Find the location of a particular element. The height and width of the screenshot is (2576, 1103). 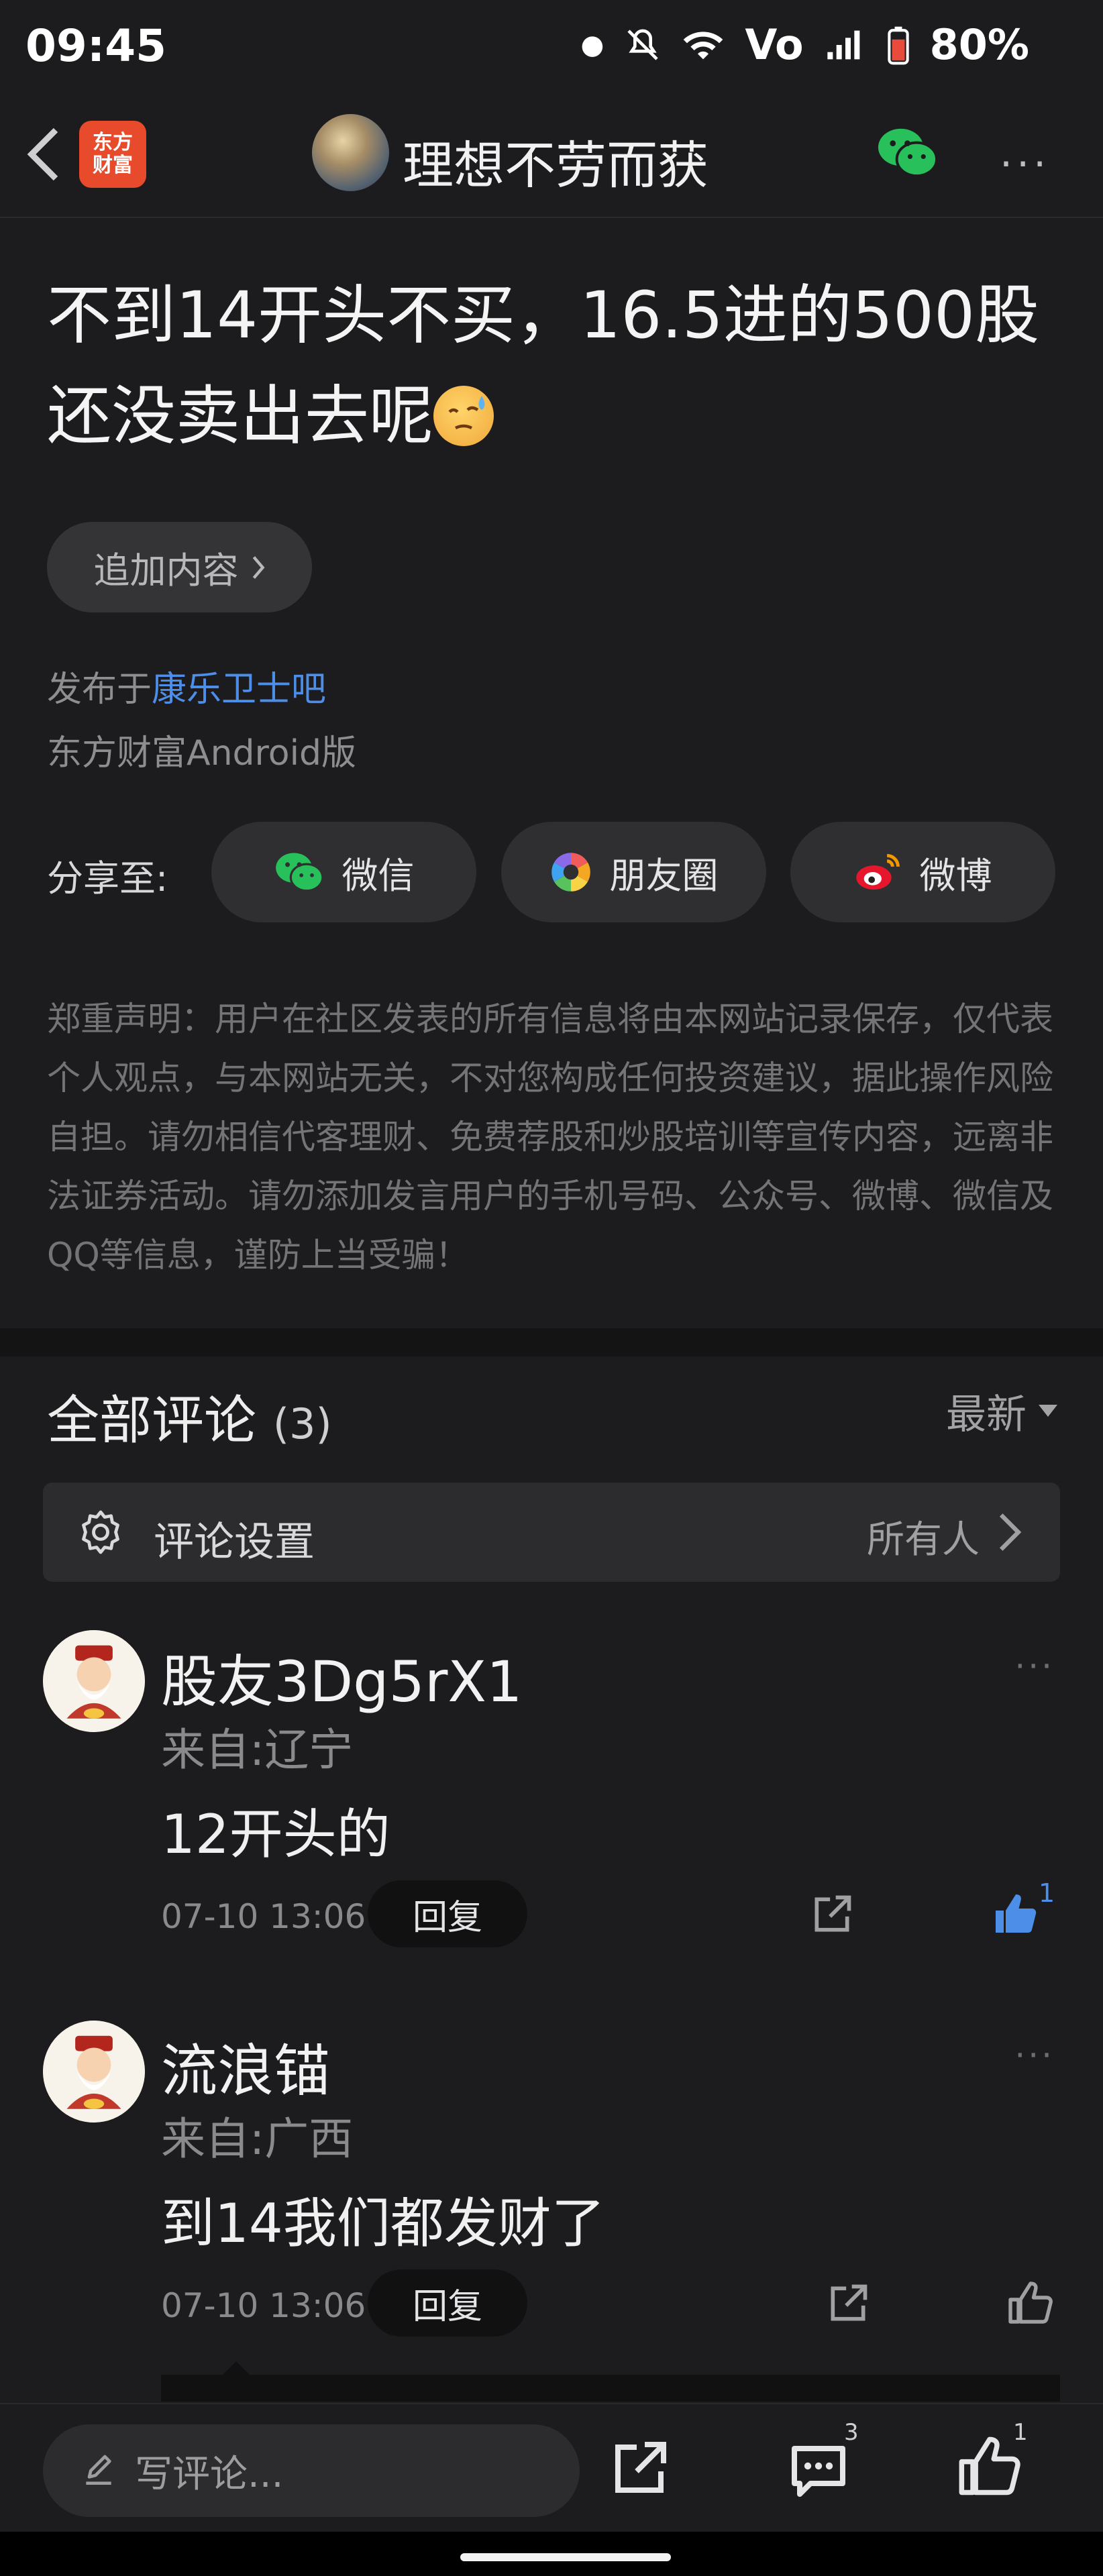

share-weibo-button: 微博 is located at coordinates (922, 872).